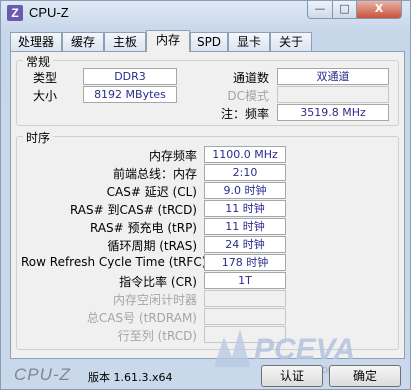 This screenshot has width=411, height=390. What do you see at coordinates (15, 13) in the screenshot?
I see `cpuz-app-icon: Z` at bounding box center [15, 13].